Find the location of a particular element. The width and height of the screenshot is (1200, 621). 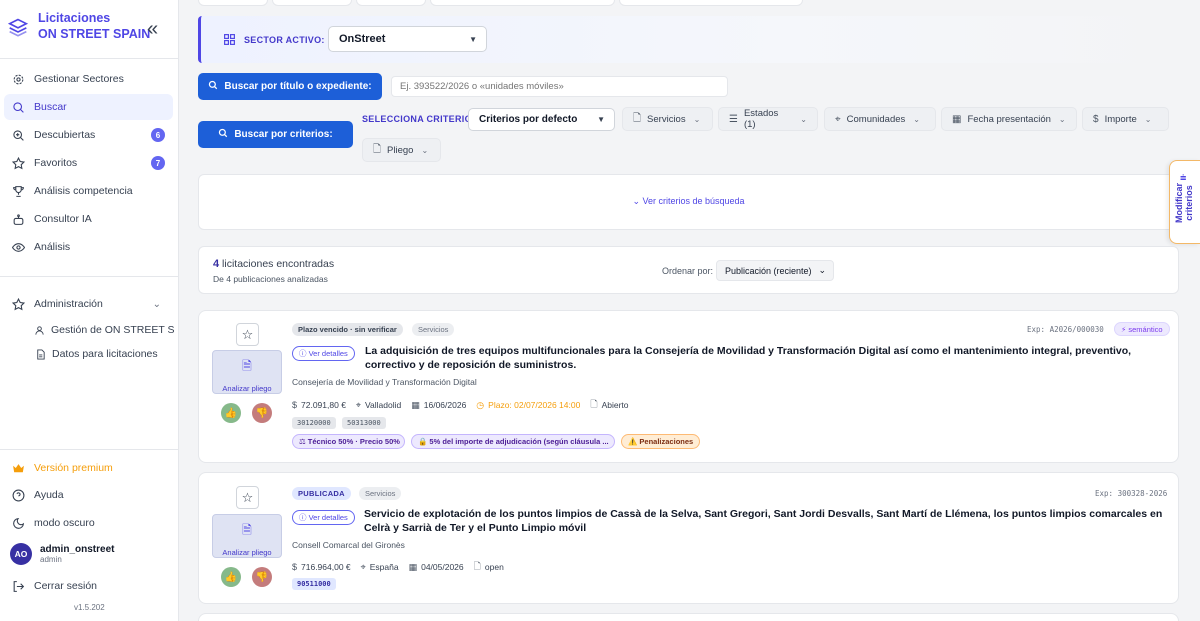

help-link: Ayuda is located at coordinates (88, 495).